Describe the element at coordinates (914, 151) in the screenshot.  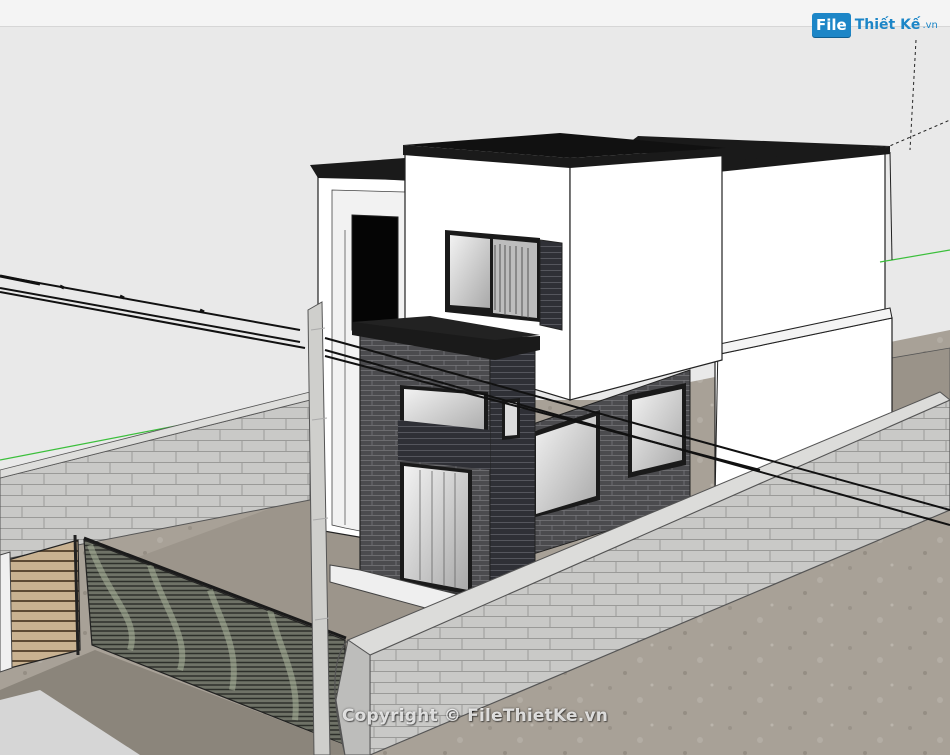
I see `axis-guides` at that location.